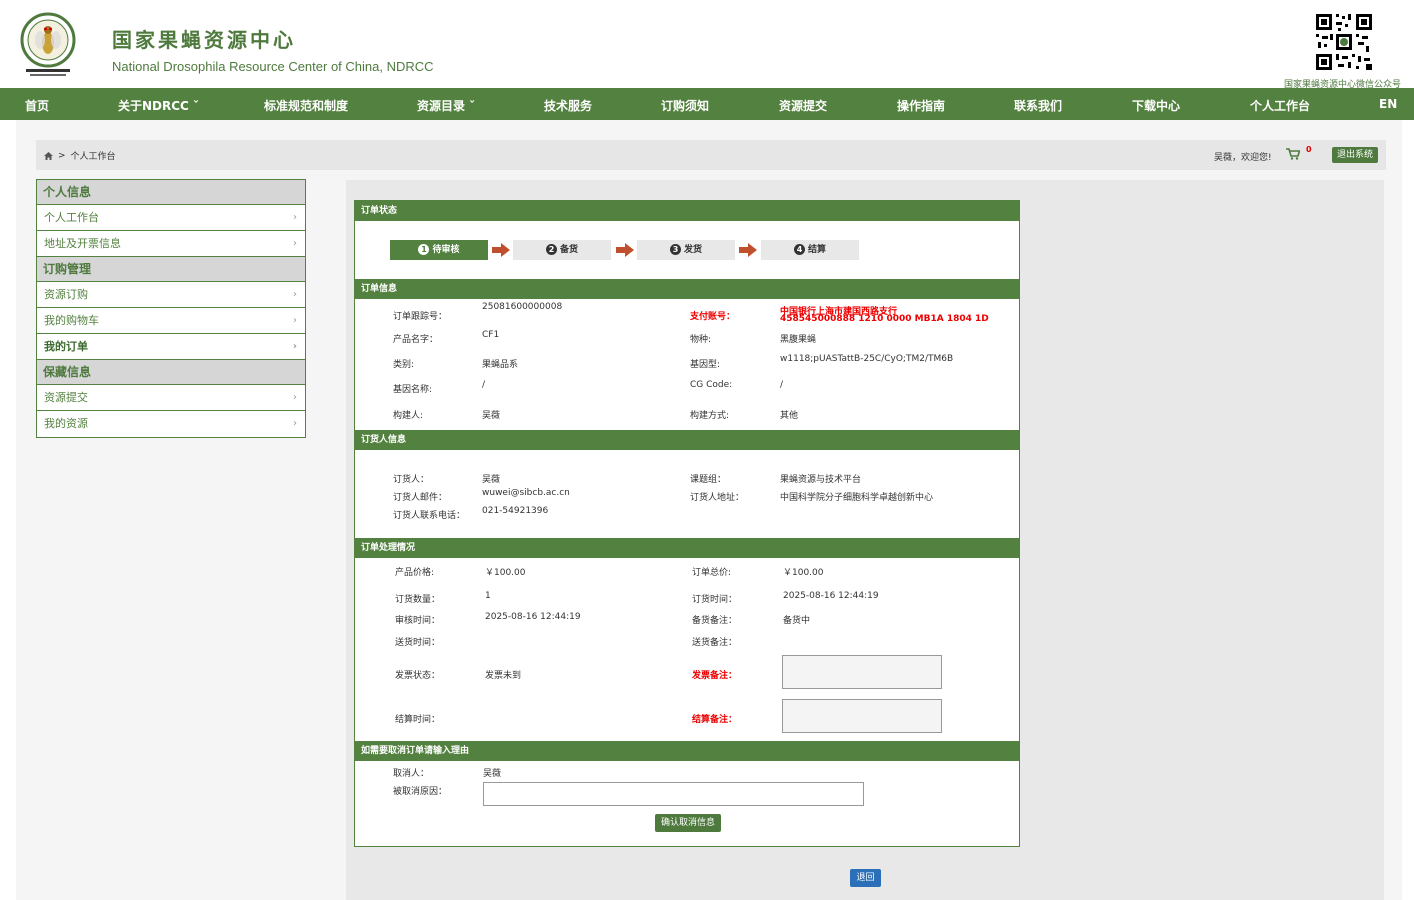  What do you see at coordinates (82, 243) in the screenshot?
I see `sidebar-item-label: 地址及开票信息` at bounding box center [82, 243].